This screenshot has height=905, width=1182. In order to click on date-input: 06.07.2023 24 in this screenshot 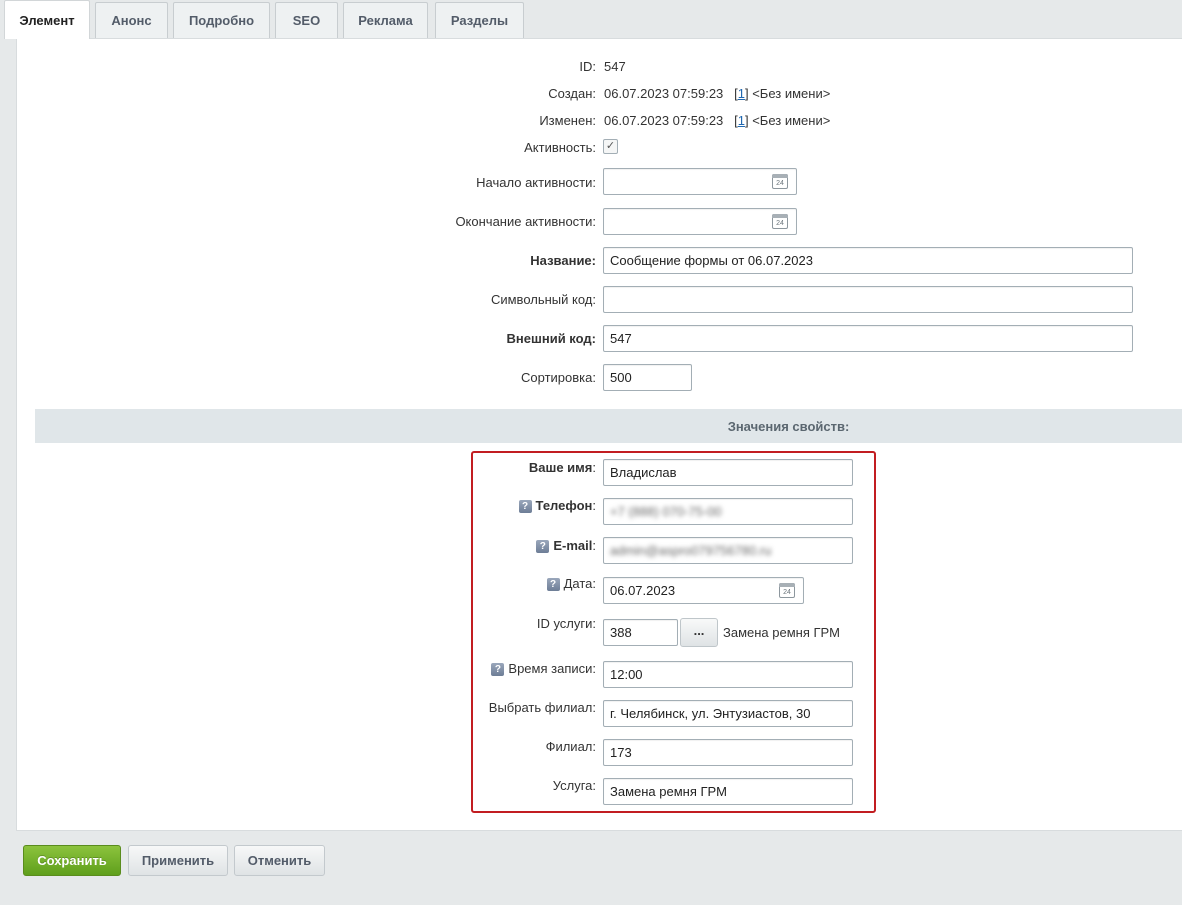, I will do `click(703, 590)`.